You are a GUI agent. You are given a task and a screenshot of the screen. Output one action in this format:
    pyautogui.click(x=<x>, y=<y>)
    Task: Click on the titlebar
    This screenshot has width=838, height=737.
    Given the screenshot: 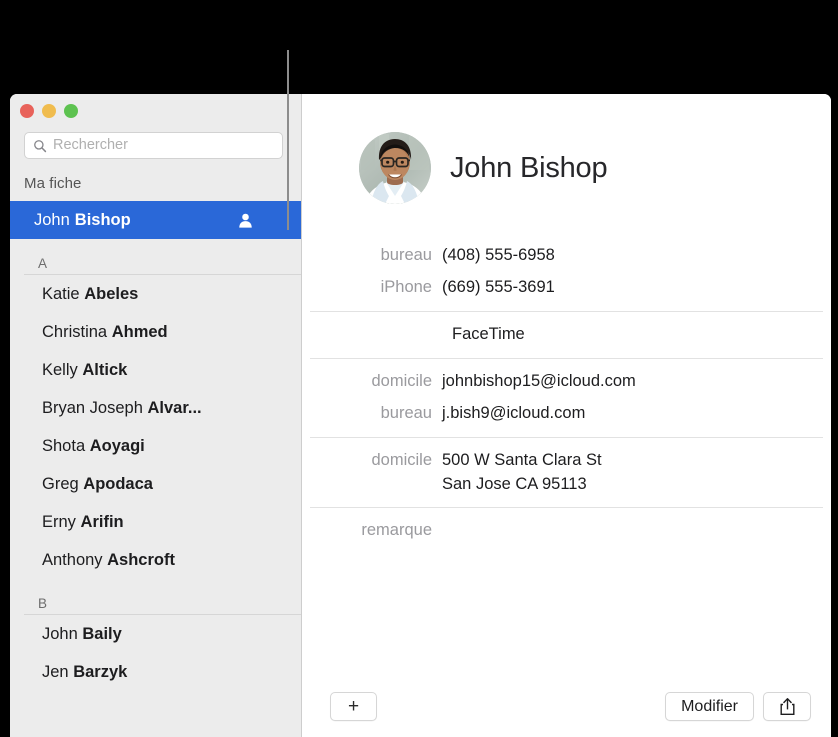 What is the action you would take?
    pyautogui.click(x=155, y=122)
    